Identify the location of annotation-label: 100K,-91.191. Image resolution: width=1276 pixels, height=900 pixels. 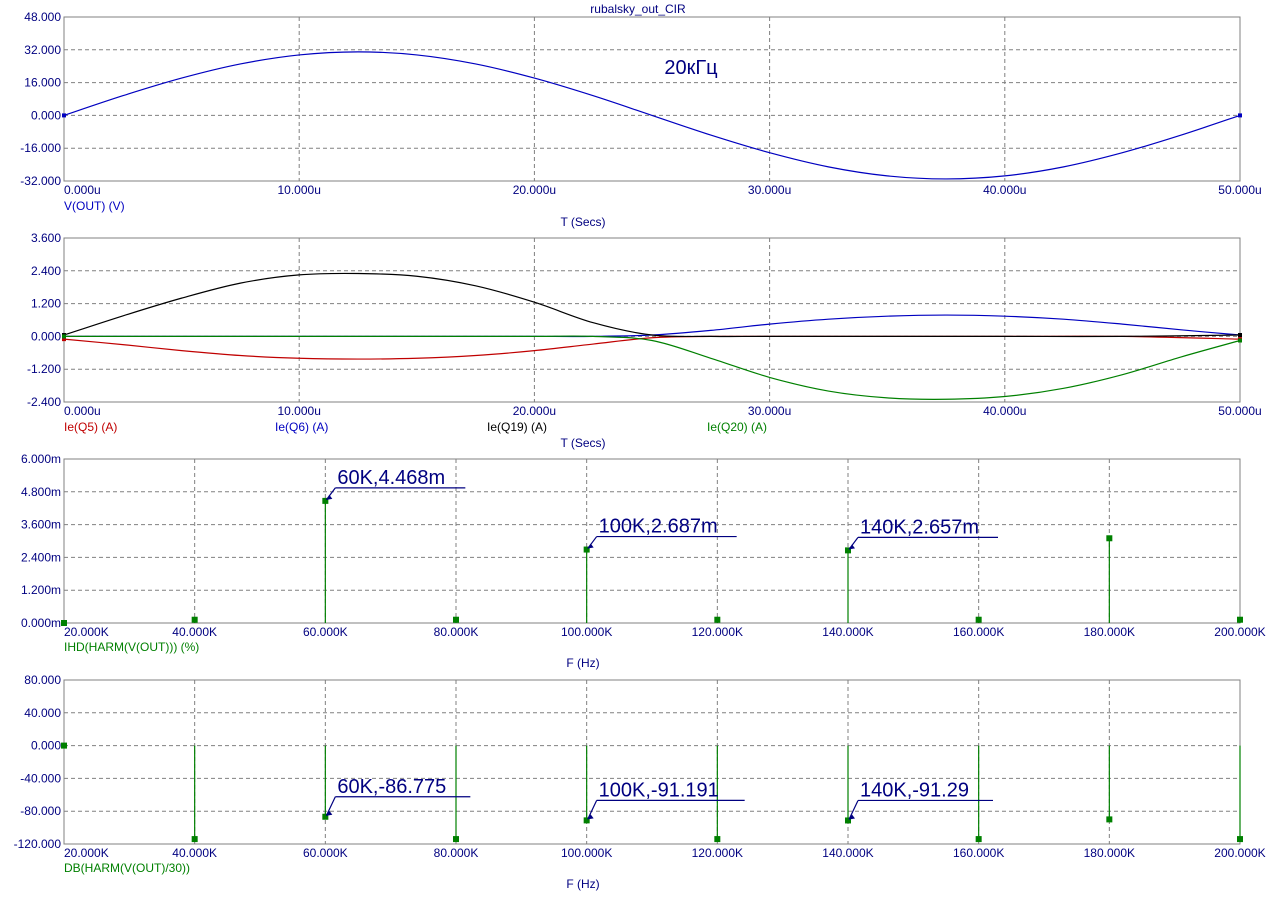
(659, 790).